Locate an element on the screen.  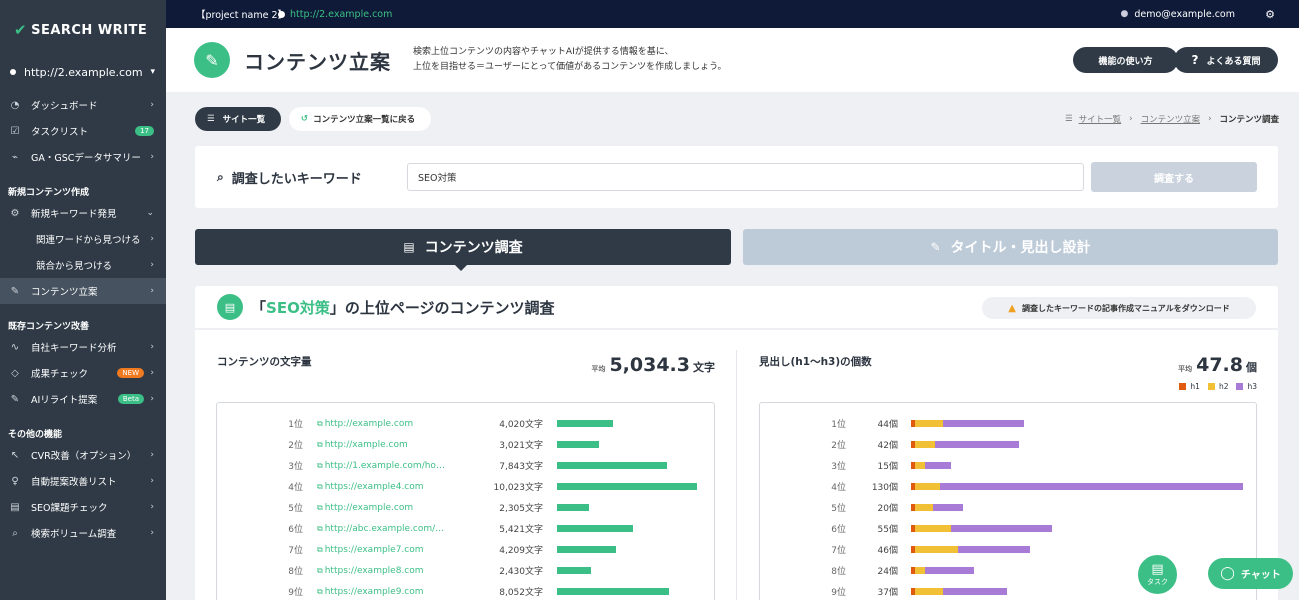
keyword-input is located at coordinates (745, 177).